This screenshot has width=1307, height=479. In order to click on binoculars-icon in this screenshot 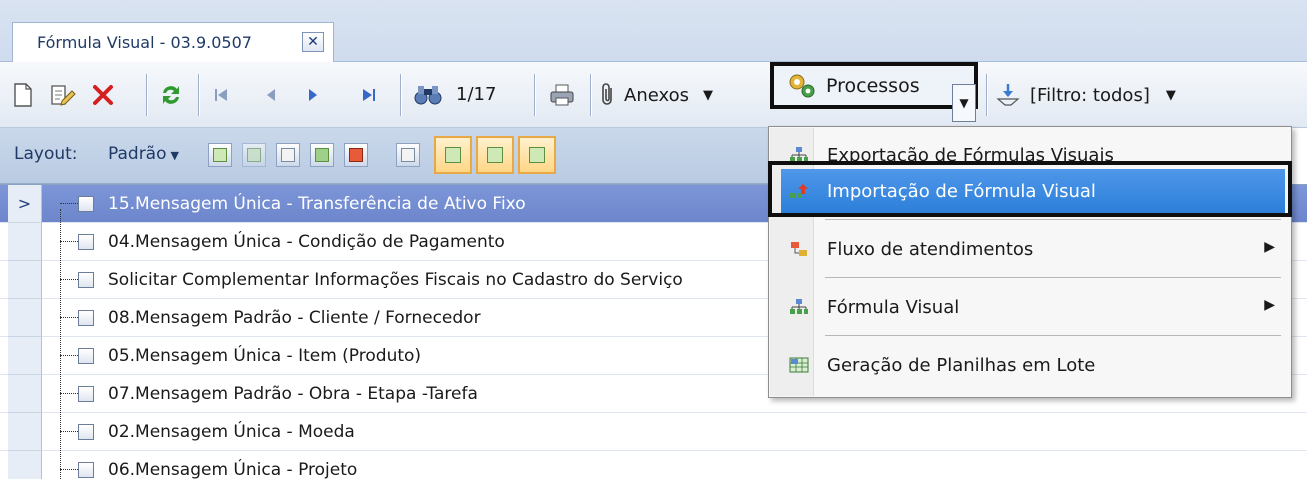, I will do `click(428, 95)`.